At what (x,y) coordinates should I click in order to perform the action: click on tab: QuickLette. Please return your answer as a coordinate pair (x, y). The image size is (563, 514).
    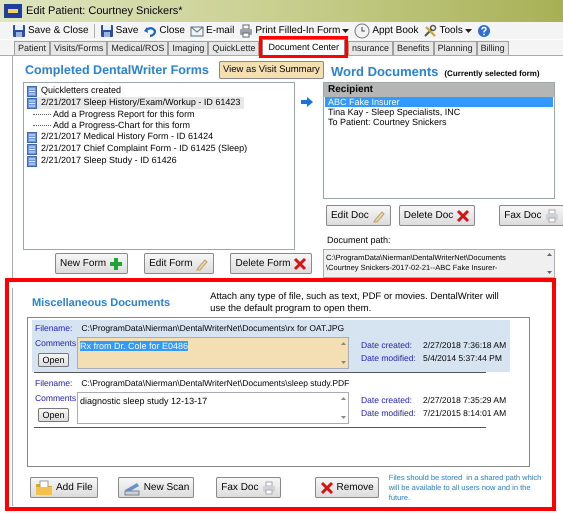
    Looking at the image, I should click on (234, 48).